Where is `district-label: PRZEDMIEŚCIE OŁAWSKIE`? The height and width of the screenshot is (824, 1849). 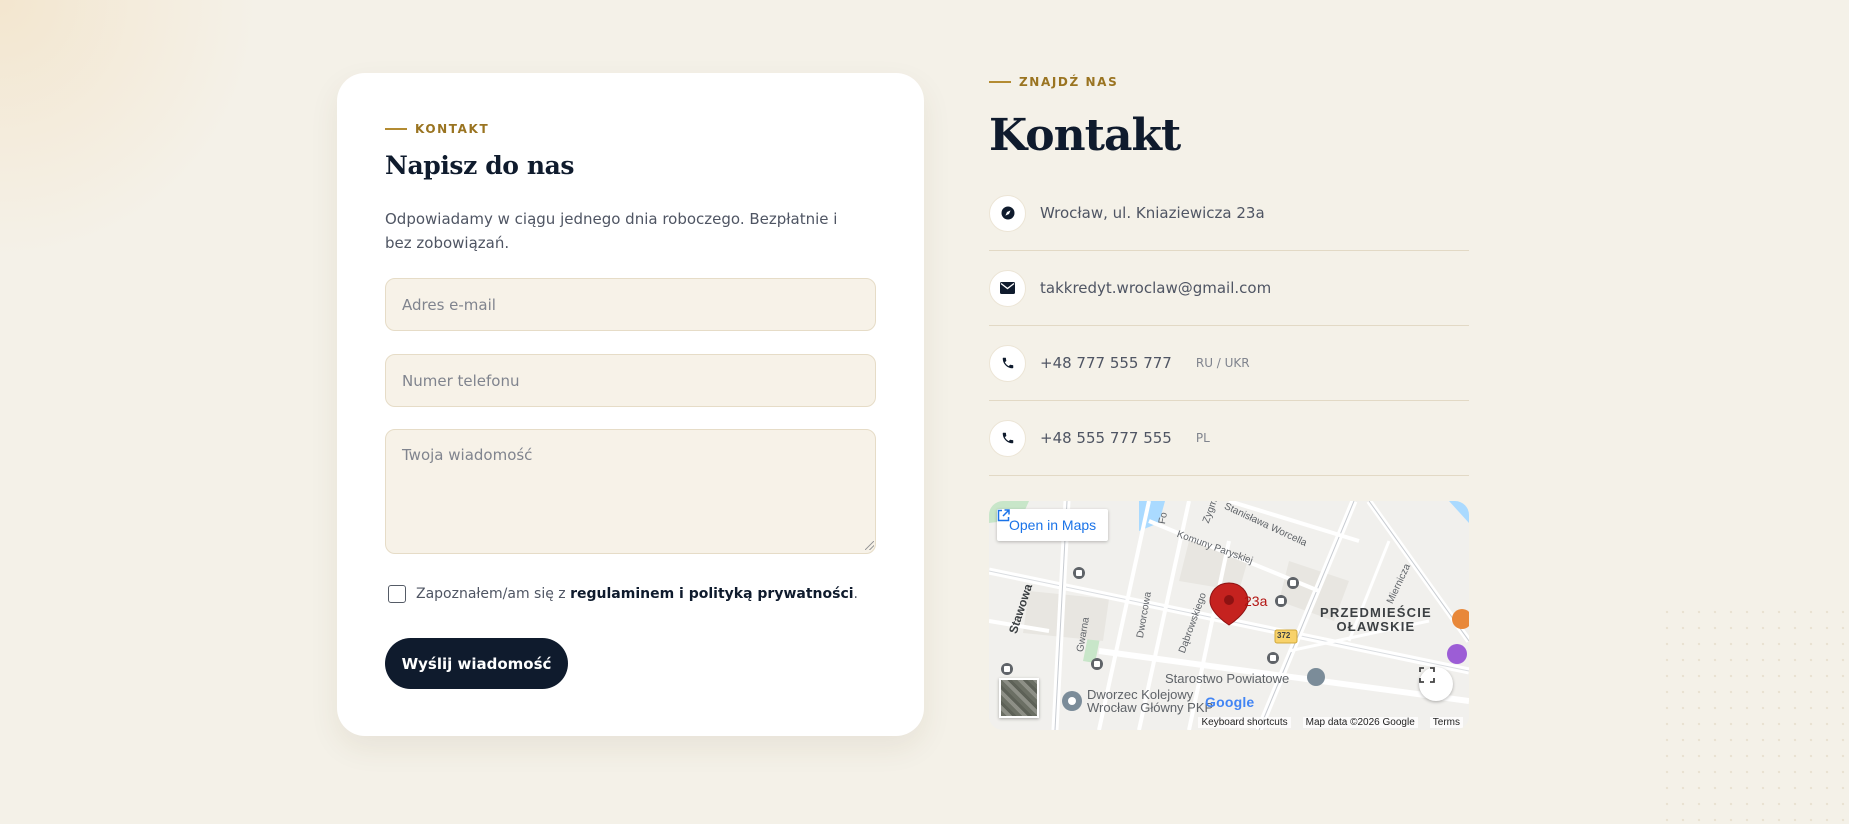 district-label: PRZEDMIEŚCIE OŁAWSKIE is located at coordinates (1376, 620).